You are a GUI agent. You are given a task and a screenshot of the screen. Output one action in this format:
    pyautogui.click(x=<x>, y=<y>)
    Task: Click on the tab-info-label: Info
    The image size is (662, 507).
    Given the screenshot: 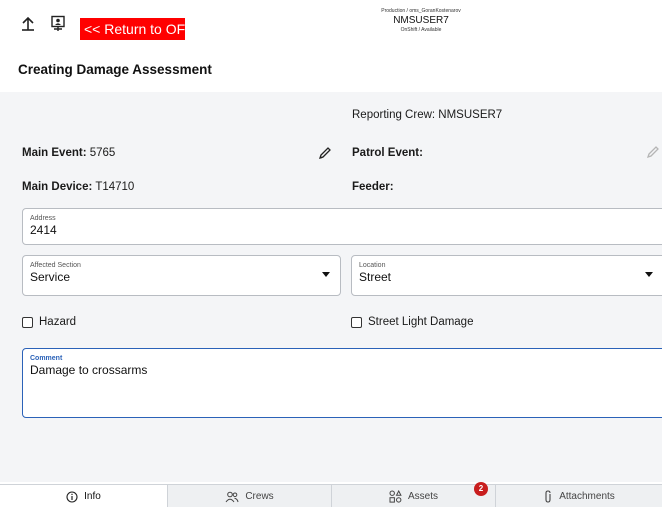 What is the action you would take?
    pyautogui.click(x=92, y=496)
    